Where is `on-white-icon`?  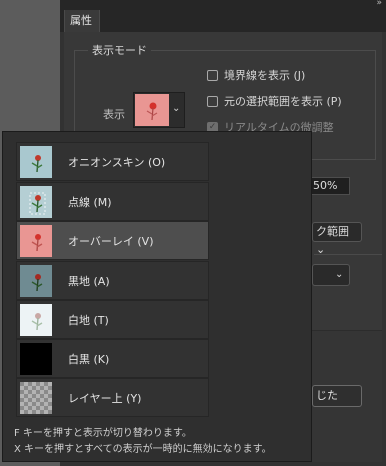
on-white-icon is located at coordinates (36, 319).